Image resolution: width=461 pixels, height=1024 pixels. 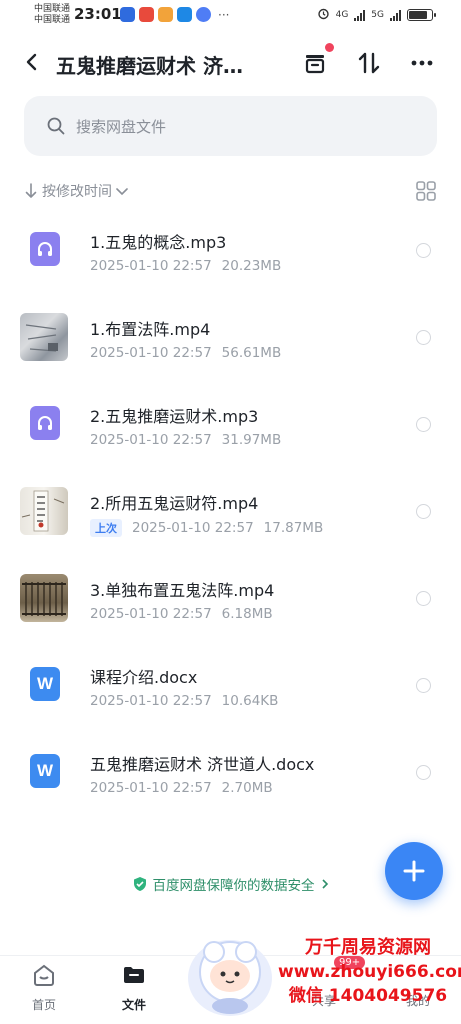 What do you see at coordinates (376, 15) in the screenshot?
I see `system-icons: 4G 5G` at bounding box center [376, 15].